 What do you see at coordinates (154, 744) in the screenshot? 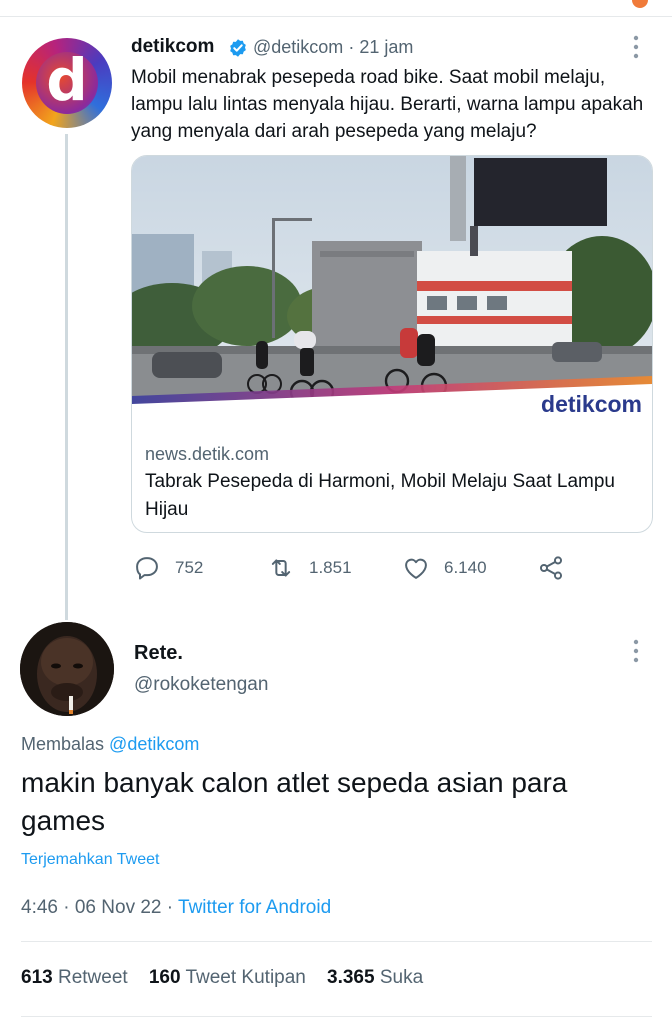
I see `replying-to-mention: @detikcom` at bounding box center [154, 744].